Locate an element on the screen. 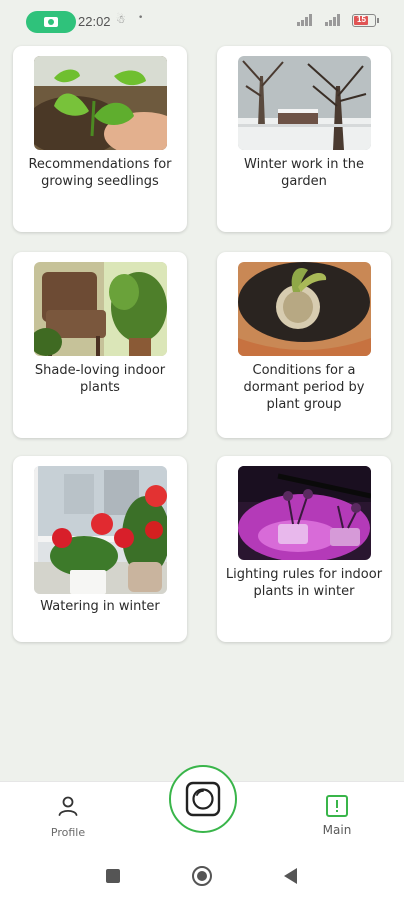 The width and height of the screenshot is (404, 900). home-button is located at coordinates (202, 876).